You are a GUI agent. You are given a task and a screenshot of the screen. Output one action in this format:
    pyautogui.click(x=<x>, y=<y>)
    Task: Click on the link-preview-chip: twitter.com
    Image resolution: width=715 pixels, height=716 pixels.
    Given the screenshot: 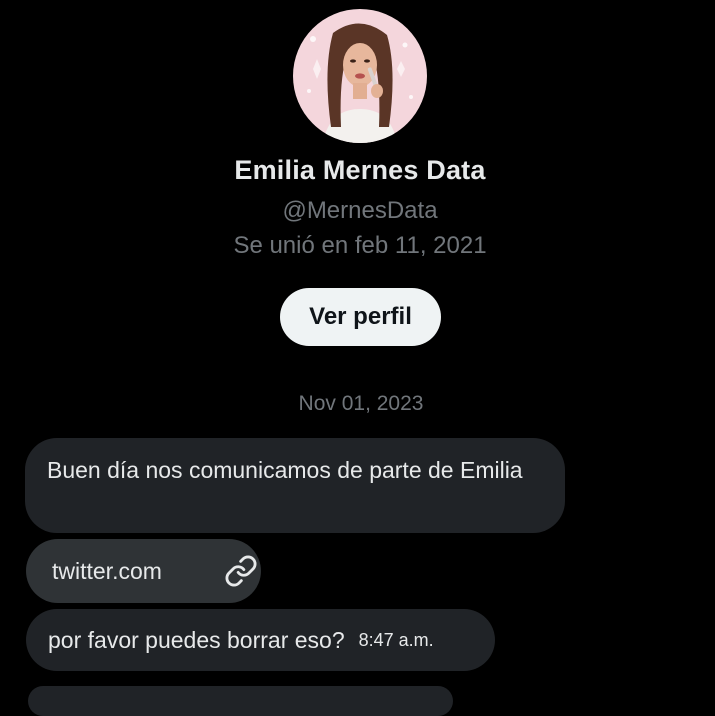 What is the action you would take?
    pyautogui.click(x=143, y=571)
    